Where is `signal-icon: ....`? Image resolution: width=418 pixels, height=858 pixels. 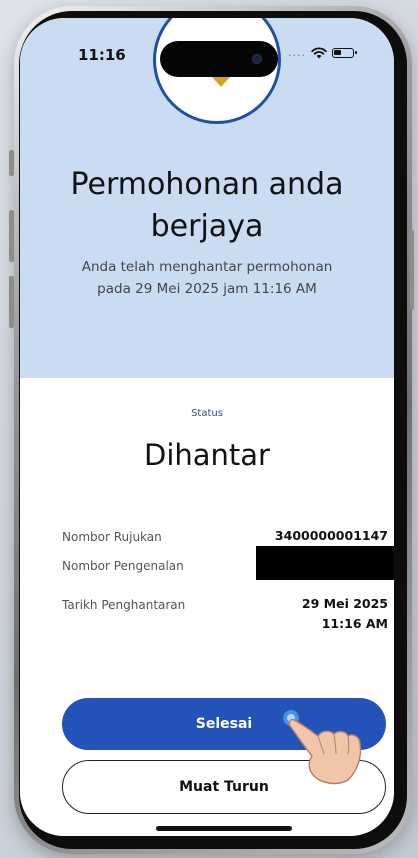
signal-icon: .... is located at coordinates (297, 52).